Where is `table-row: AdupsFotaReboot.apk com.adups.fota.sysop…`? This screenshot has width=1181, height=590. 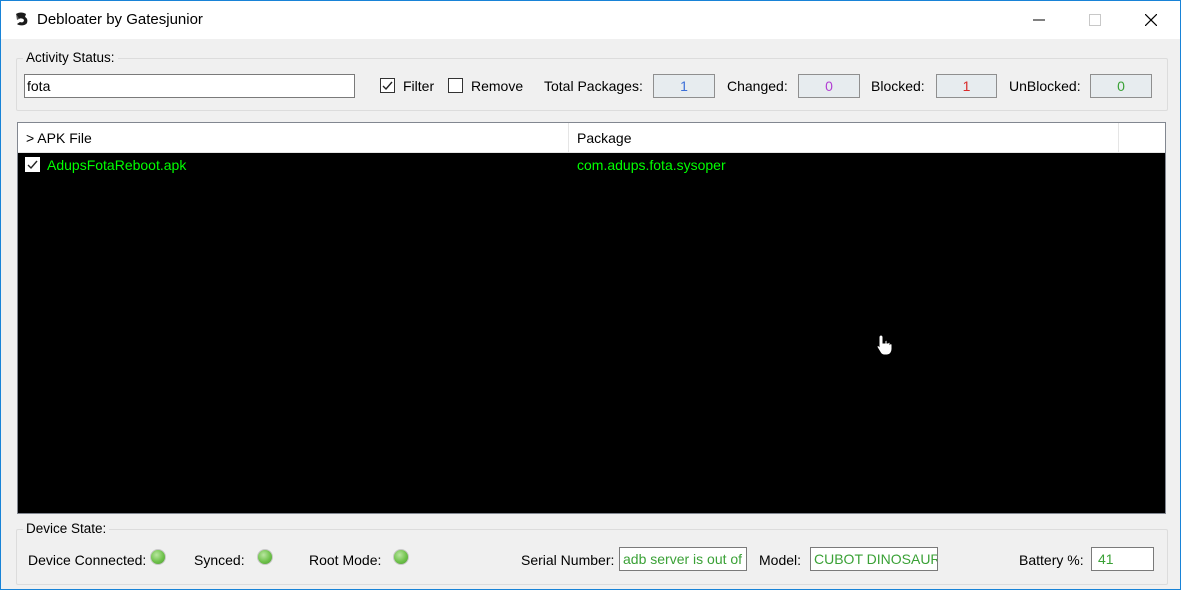 table-row: AdupsFotaReboot.apk com.adups.fota.sysop… is located at coordinates (591, 165).